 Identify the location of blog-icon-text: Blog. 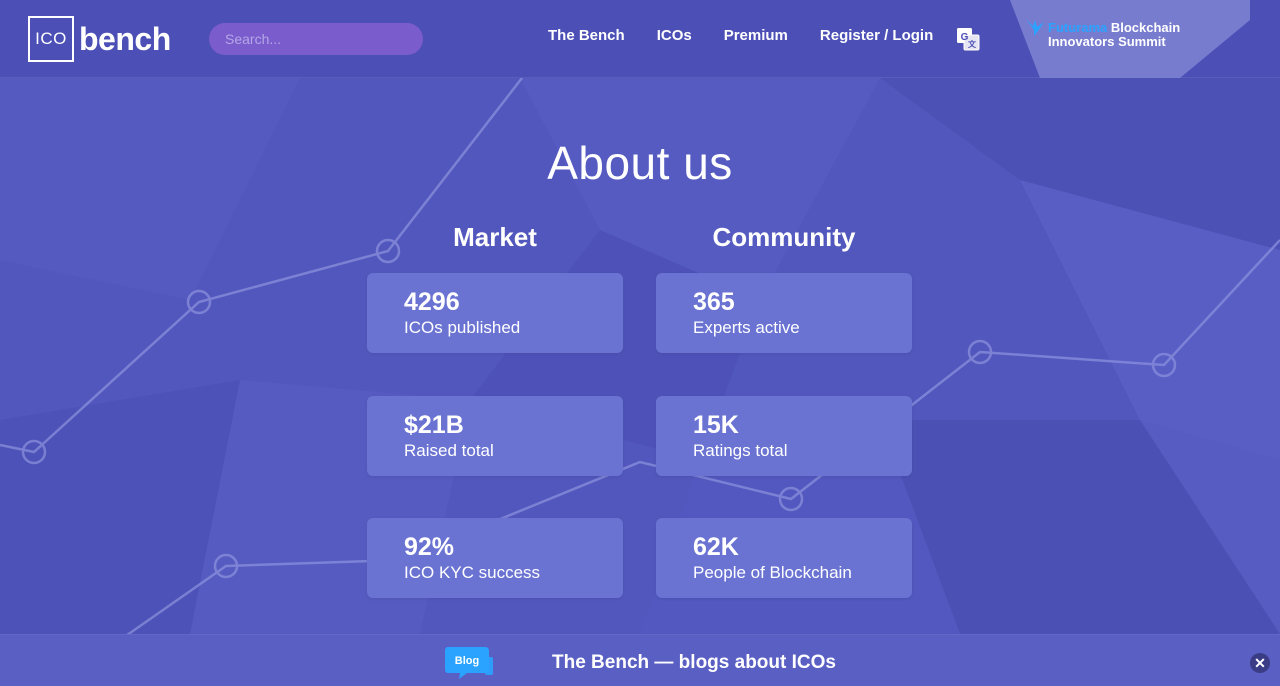
(467, 661).